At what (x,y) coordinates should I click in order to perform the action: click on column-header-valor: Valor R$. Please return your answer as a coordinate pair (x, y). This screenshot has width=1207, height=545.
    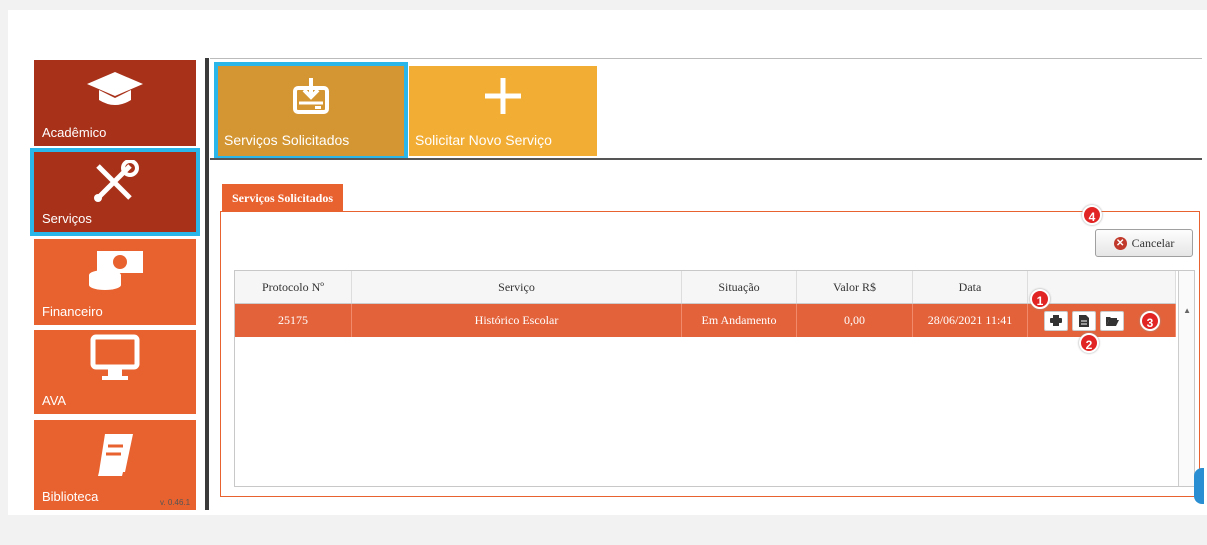
    Looking at the image, I should click on (855, 287).